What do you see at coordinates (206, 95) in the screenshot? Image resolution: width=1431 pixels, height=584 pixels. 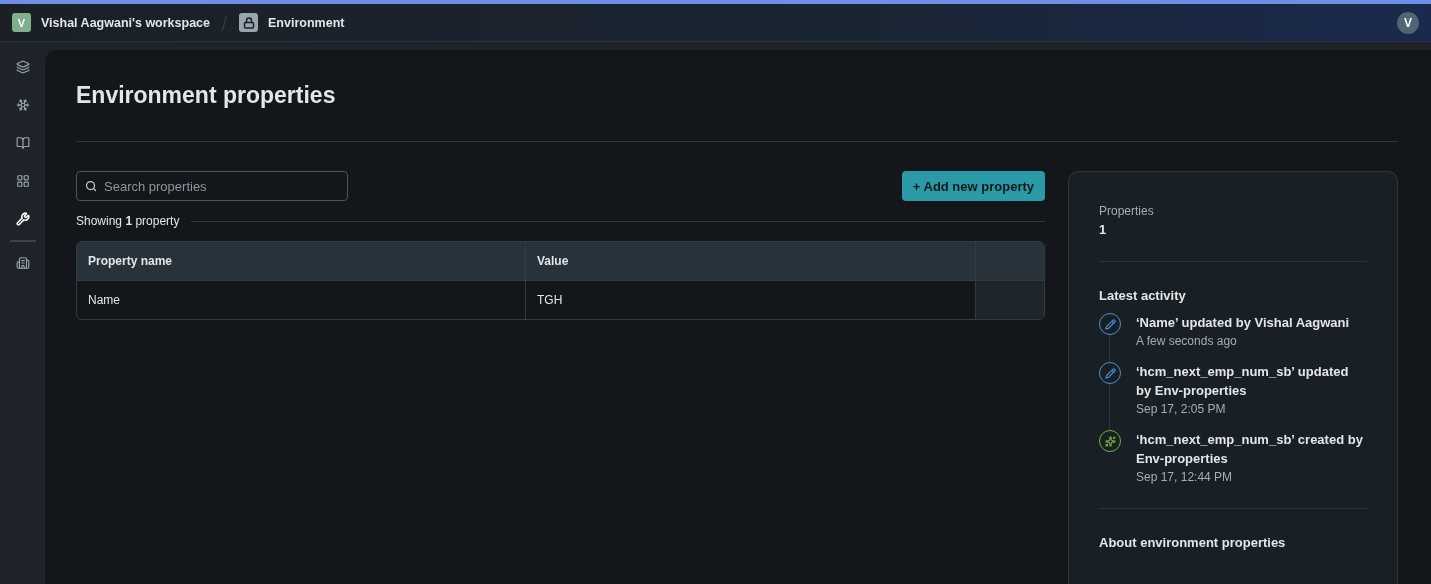 I see `page-title: Environment properties` at bounding box center [206, 95].